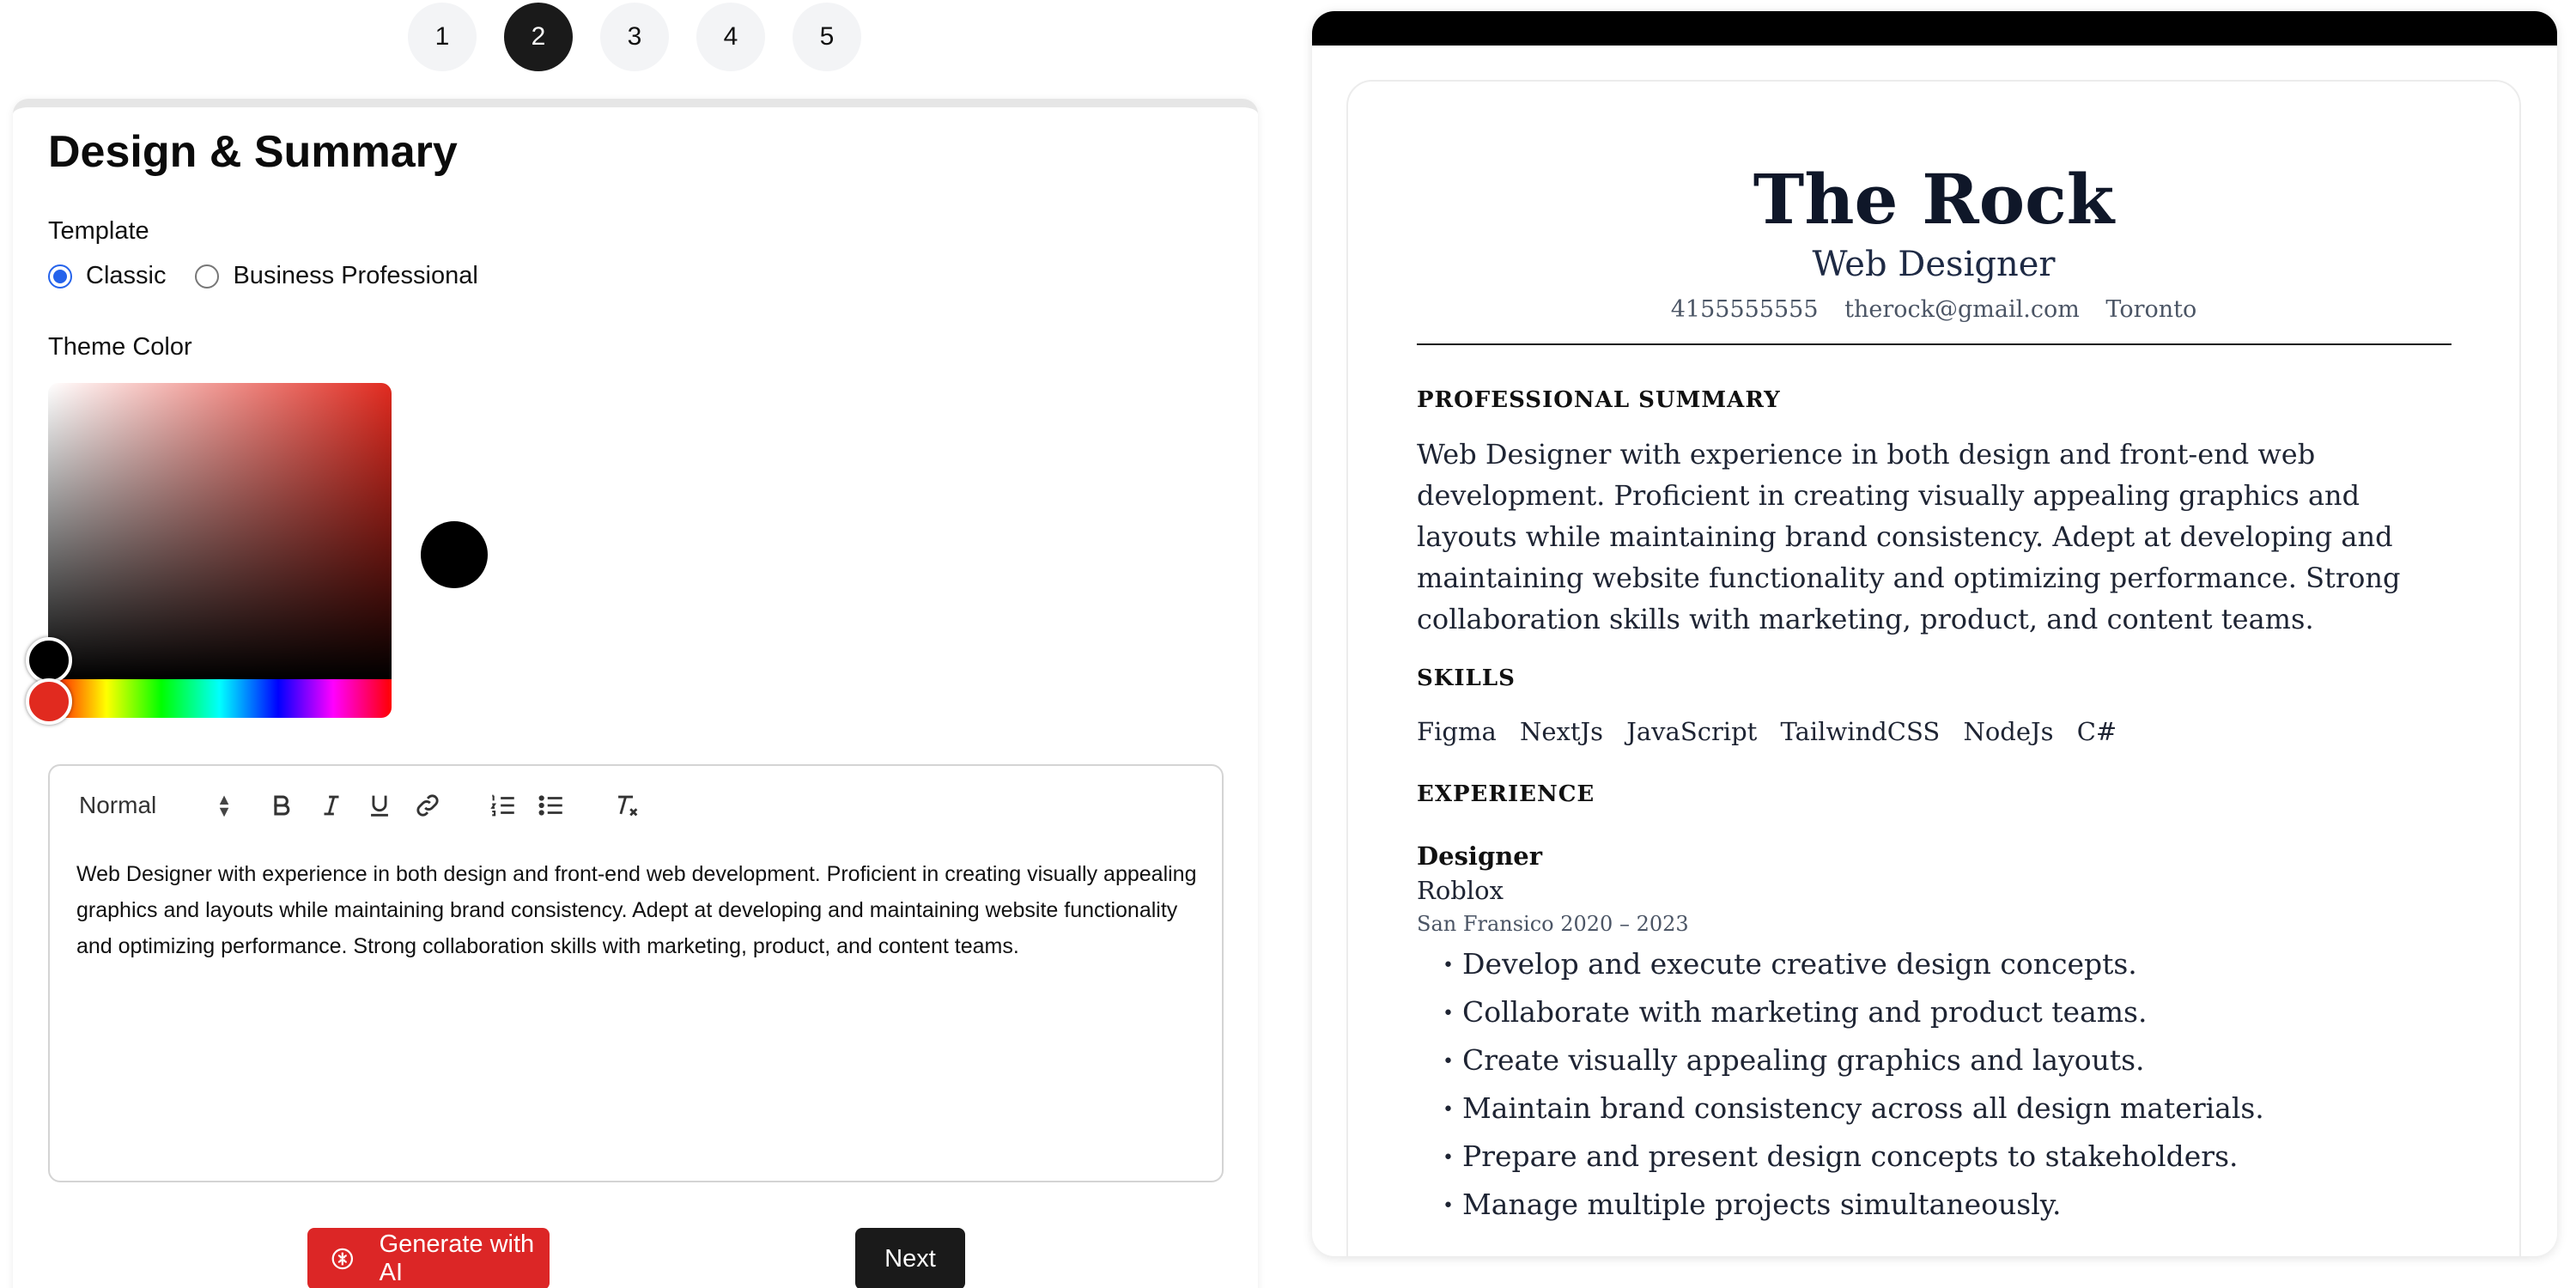 The image size is (2576, 1288). What do you see at coordinates (1460, 890) in the screenshot?
I see `experience-company: Roblox` at bounding box center [1460, 890].